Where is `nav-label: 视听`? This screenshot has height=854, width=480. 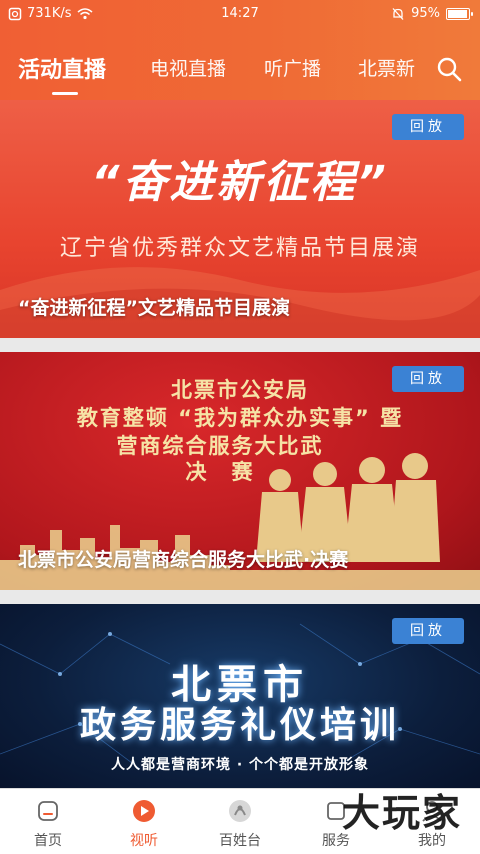 nav-label: 视听 is located at coordinates (144, 841).